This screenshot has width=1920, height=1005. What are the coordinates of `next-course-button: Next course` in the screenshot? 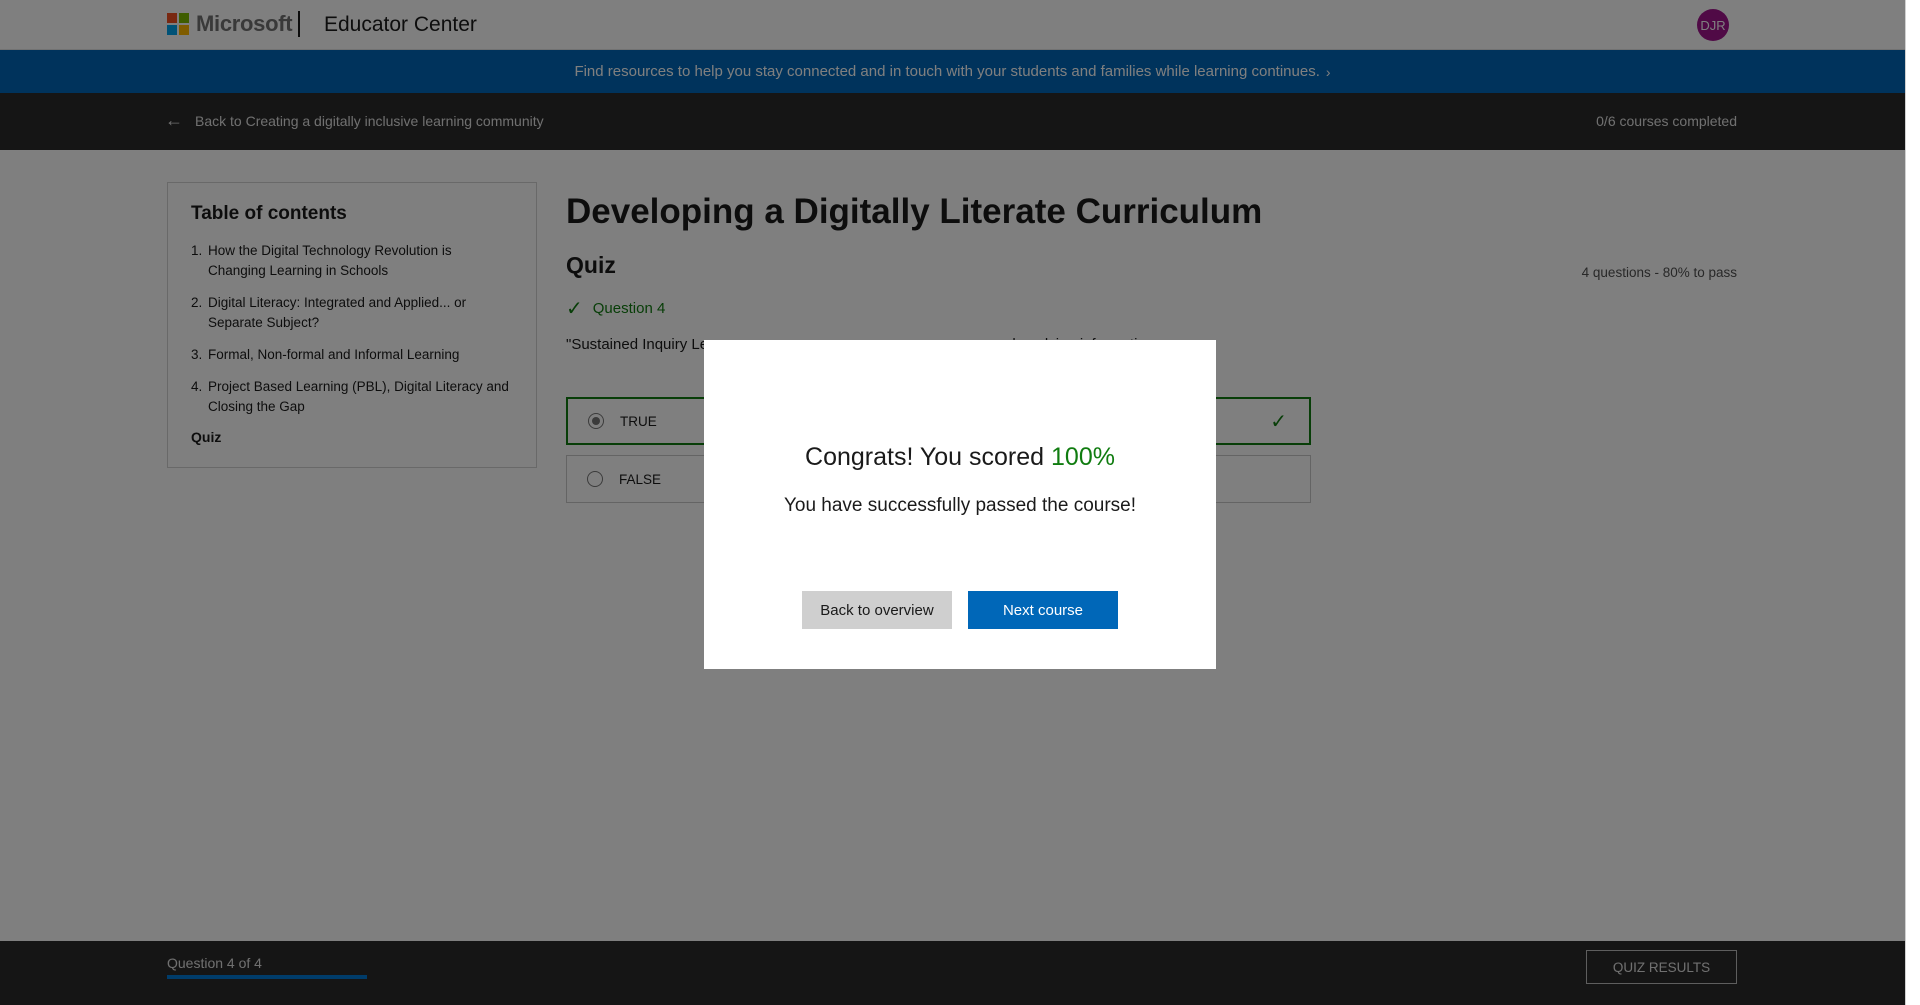 It's located at (1043, 610).